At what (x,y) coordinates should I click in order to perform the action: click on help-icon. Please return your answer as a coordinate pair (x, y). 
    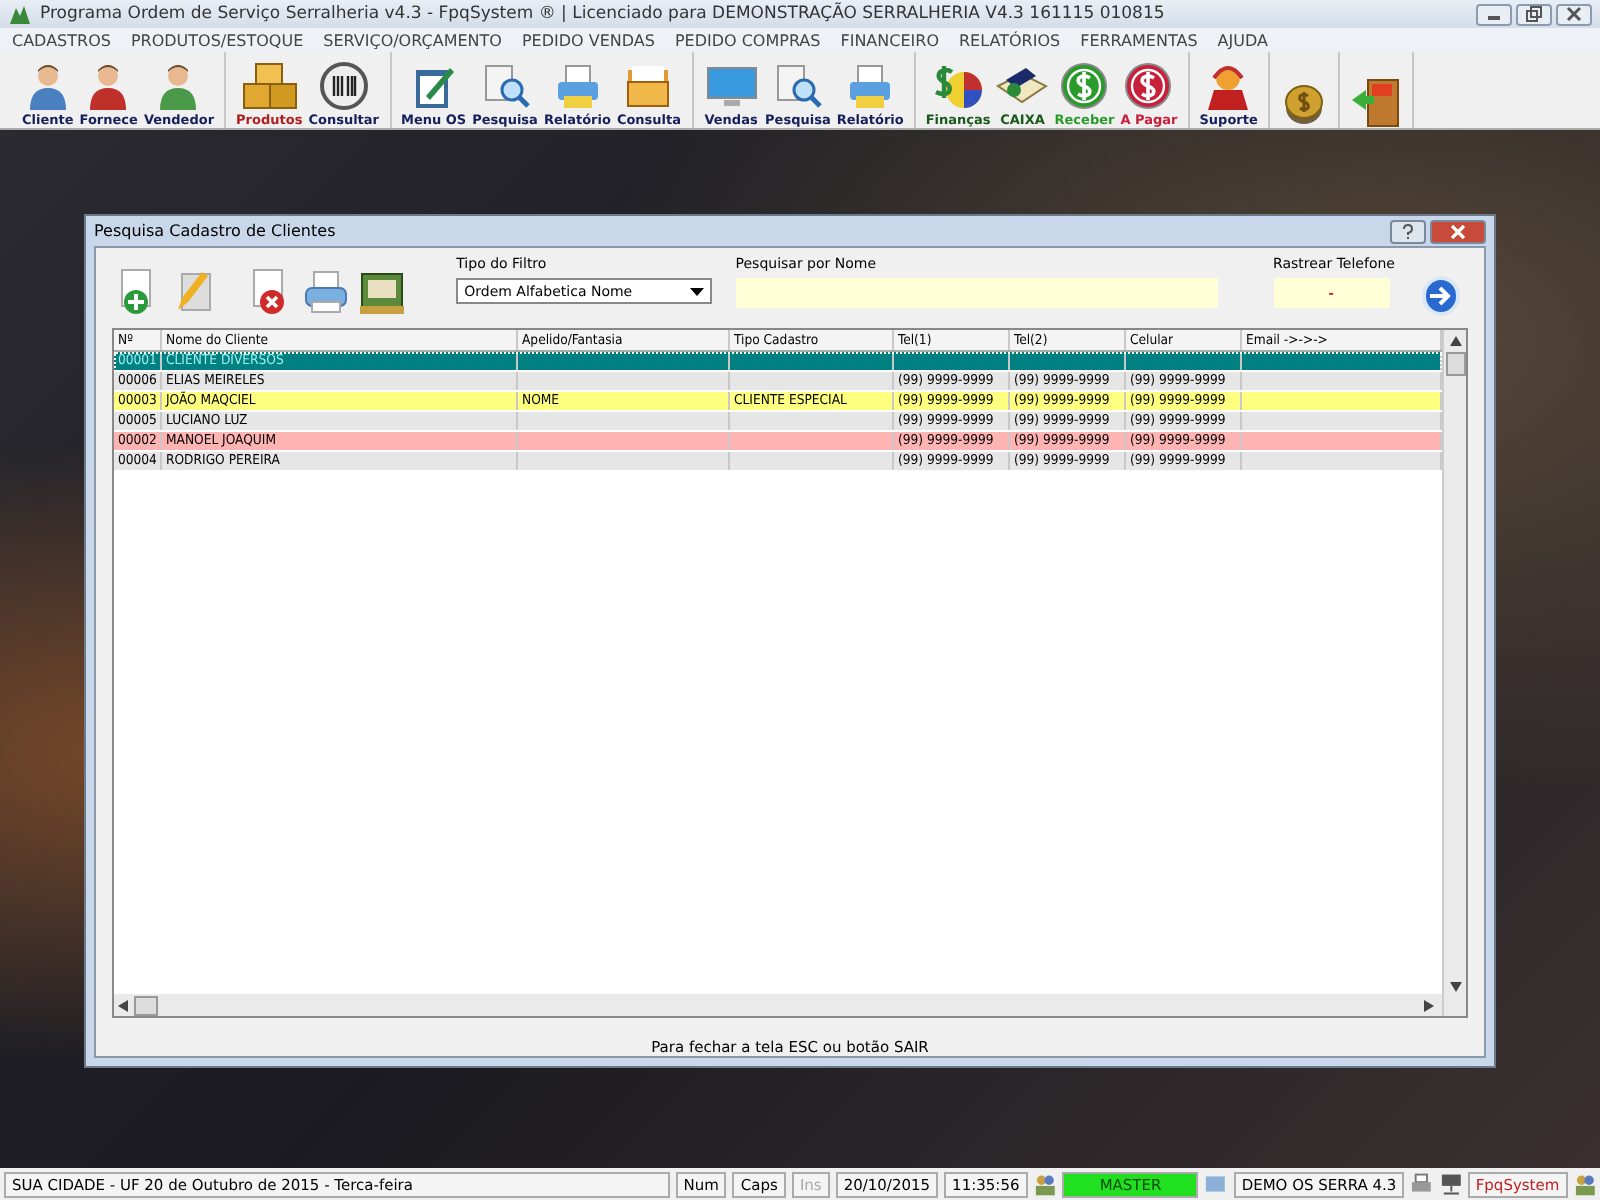
    Looking at the image, I should click on (1408, 231).